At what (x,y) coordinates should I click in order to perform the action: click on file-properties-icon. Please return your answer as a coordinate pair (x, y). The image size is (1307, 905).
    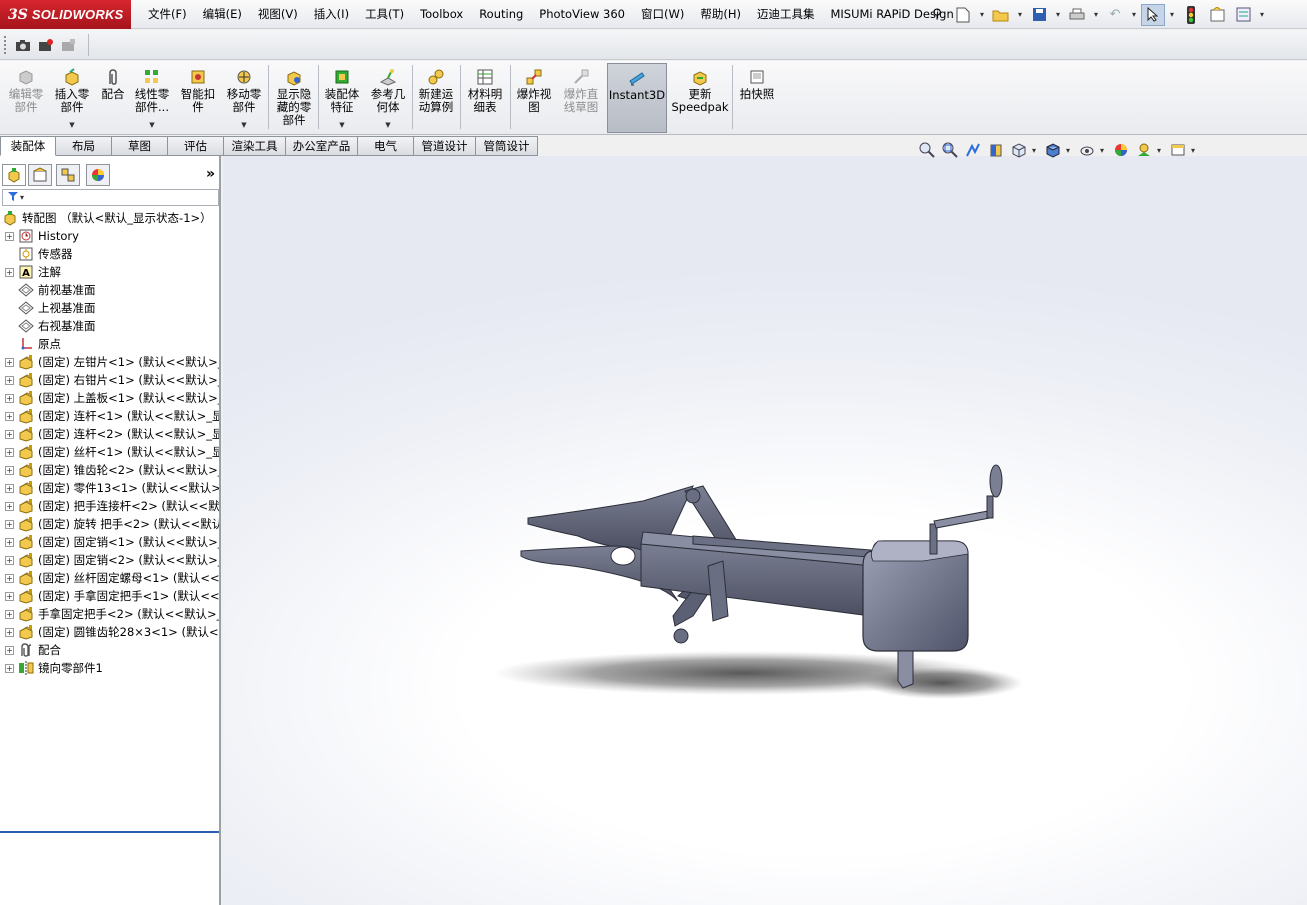
    Looking at the image, I should click on (1217, 15).